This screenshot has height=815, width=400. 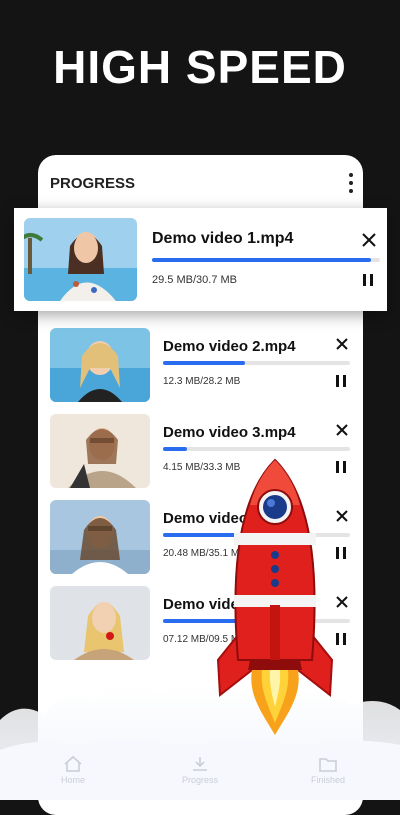 I want to click on video-title: Demo video 3.mp4, so click(x=229, y=432).